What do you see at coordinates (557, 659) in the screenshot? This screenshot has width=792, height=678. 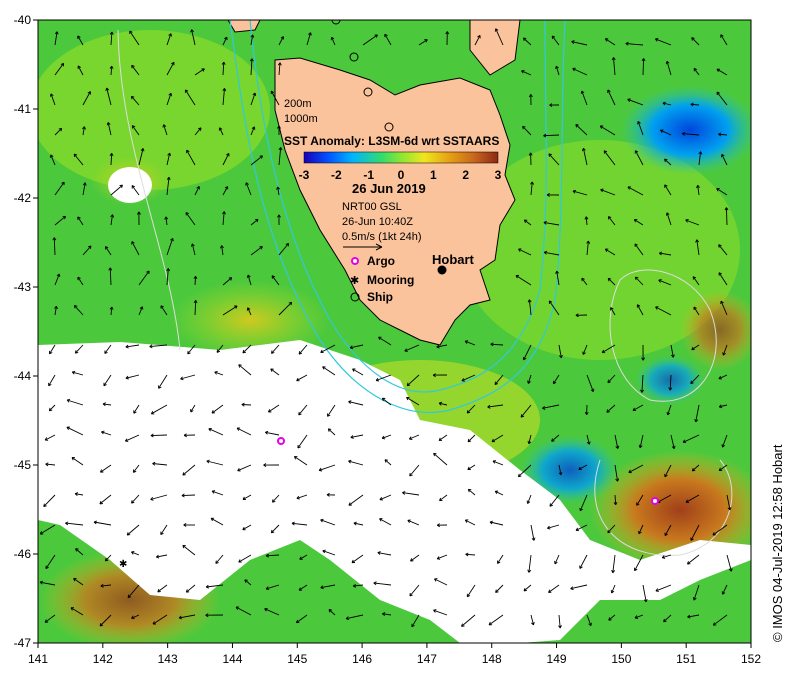 I see `x-tick-label: 149` at bounding box center [557, 659].